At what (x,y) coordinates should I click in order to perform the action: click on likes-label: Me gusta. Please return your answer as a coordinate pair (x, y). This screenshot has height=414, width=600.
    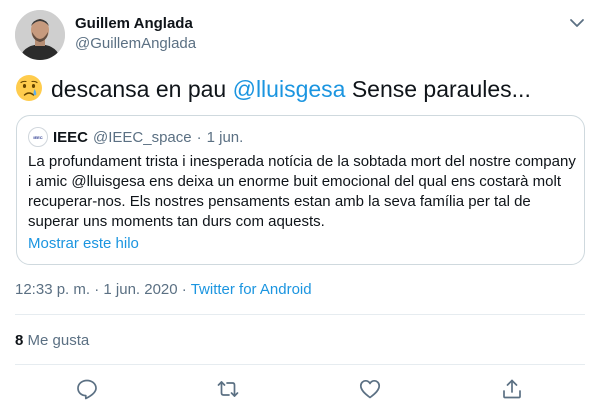
    Looking at the image, I should click on (58, 340).